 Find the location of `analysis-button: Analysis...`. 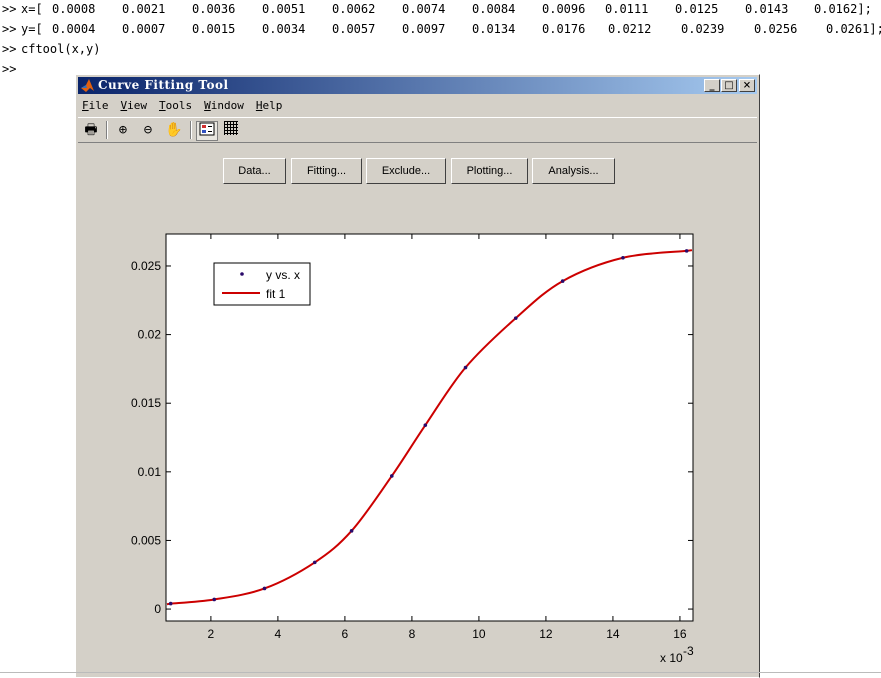

analysis-button: Analysis... is located at coordinates (573, 171).